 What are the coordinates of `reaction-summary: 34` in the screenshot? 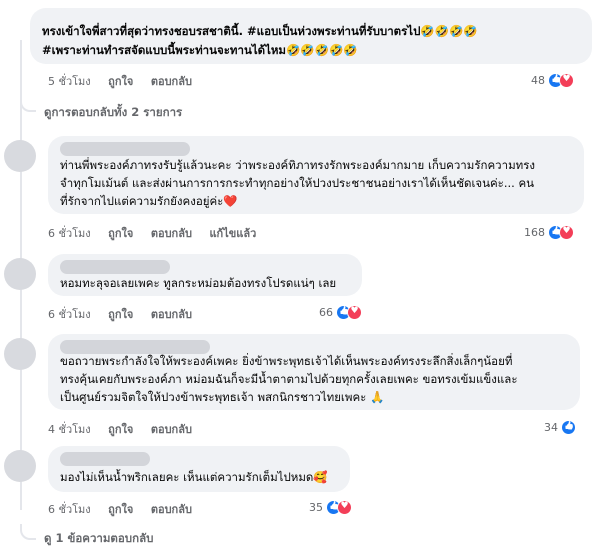 It's located at (538, 427).